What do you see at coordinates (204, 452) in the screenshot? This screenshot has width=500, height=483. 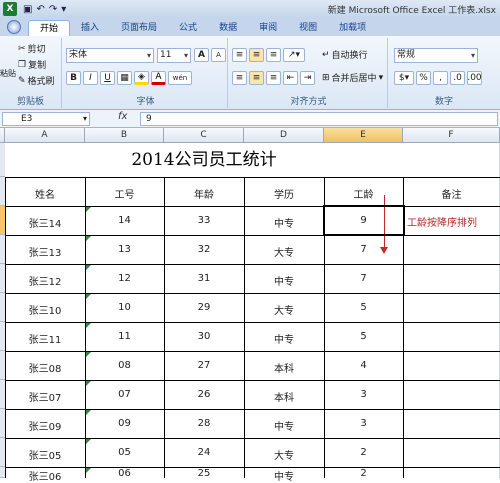 I see `cell-age: 24` at bounding box center [204, 452].